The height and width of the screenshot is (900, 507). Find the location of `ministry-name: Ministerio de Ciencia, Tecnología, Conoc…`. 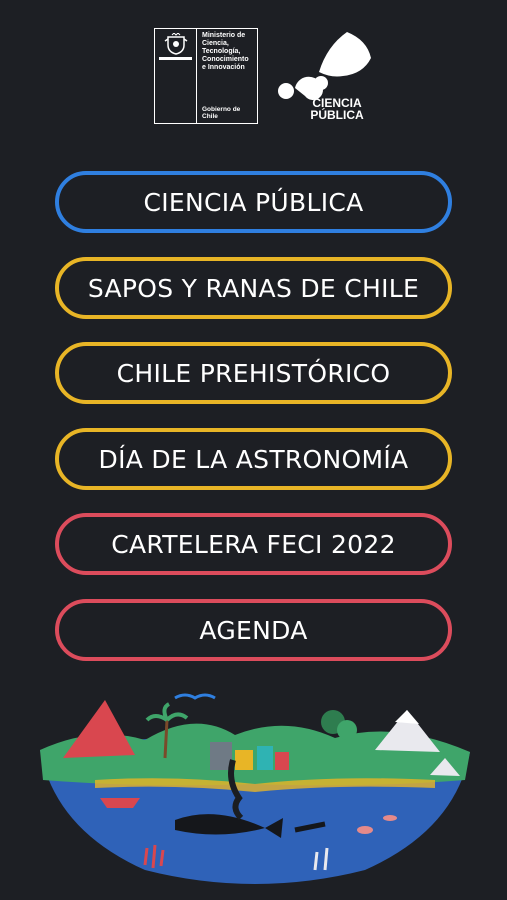

ministry-name: Ministerio de Ciencia, Tecnología, Conoc… is located at coordinates (225, 51).